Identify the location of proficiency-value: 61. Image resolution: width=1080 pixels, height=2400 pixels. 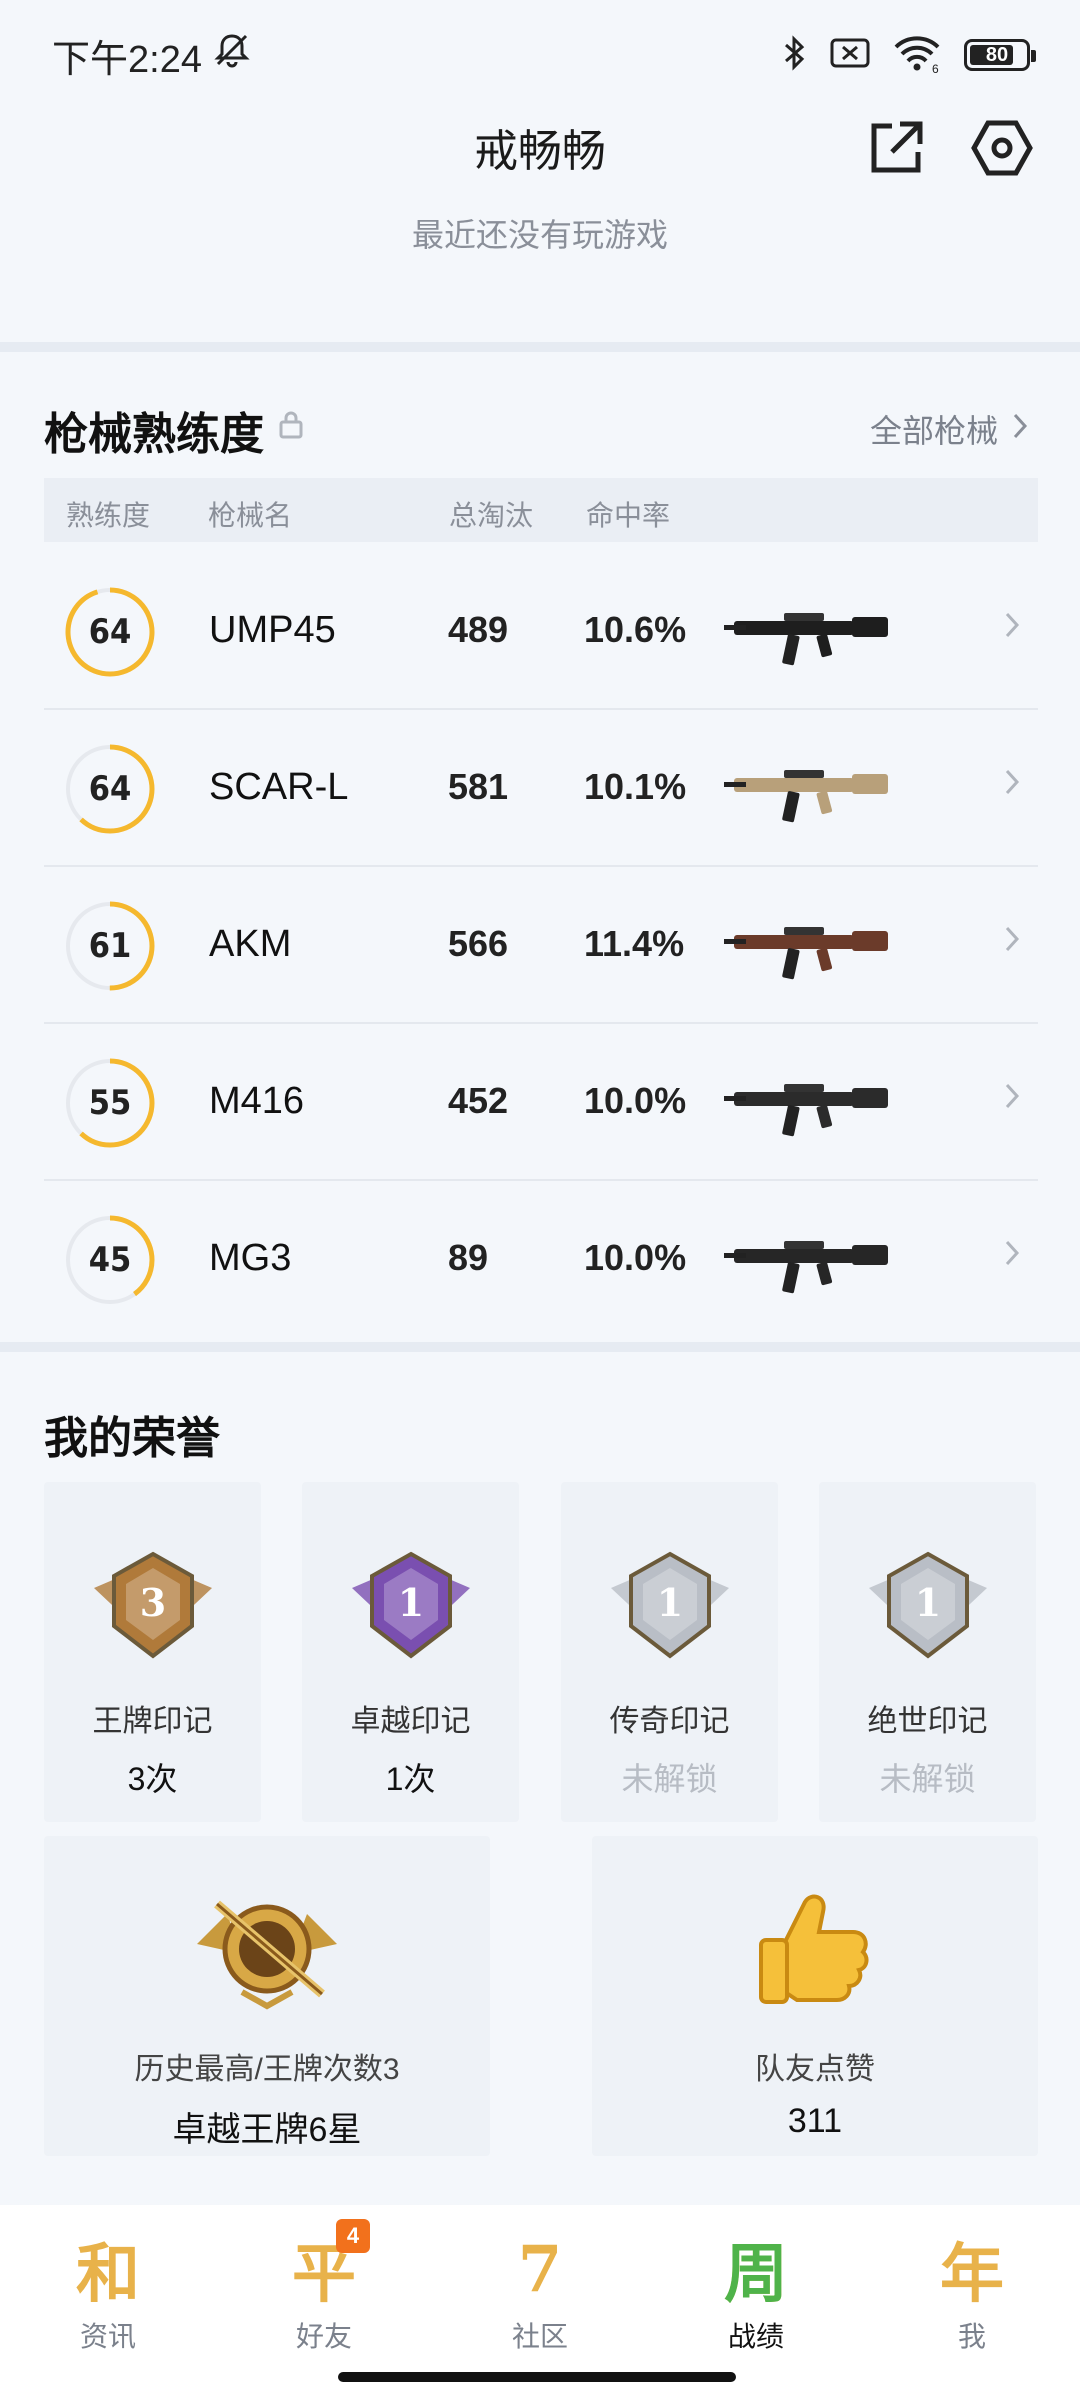
(110, 946).